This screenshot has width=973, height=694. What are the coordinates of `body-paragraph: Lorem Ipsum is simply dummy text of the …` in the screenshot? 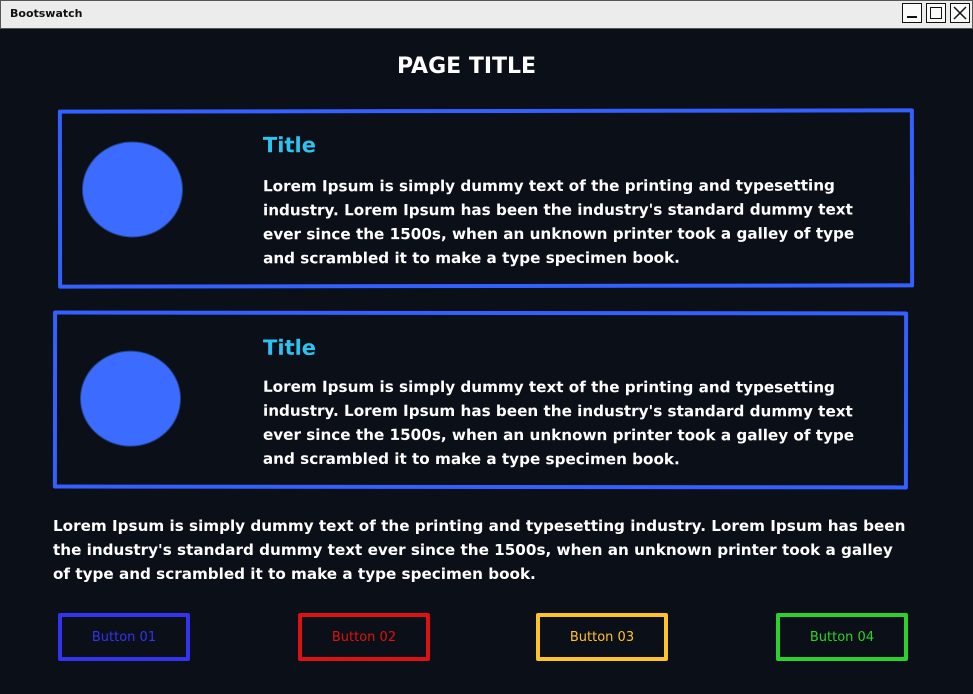 It's located at (479, 550).